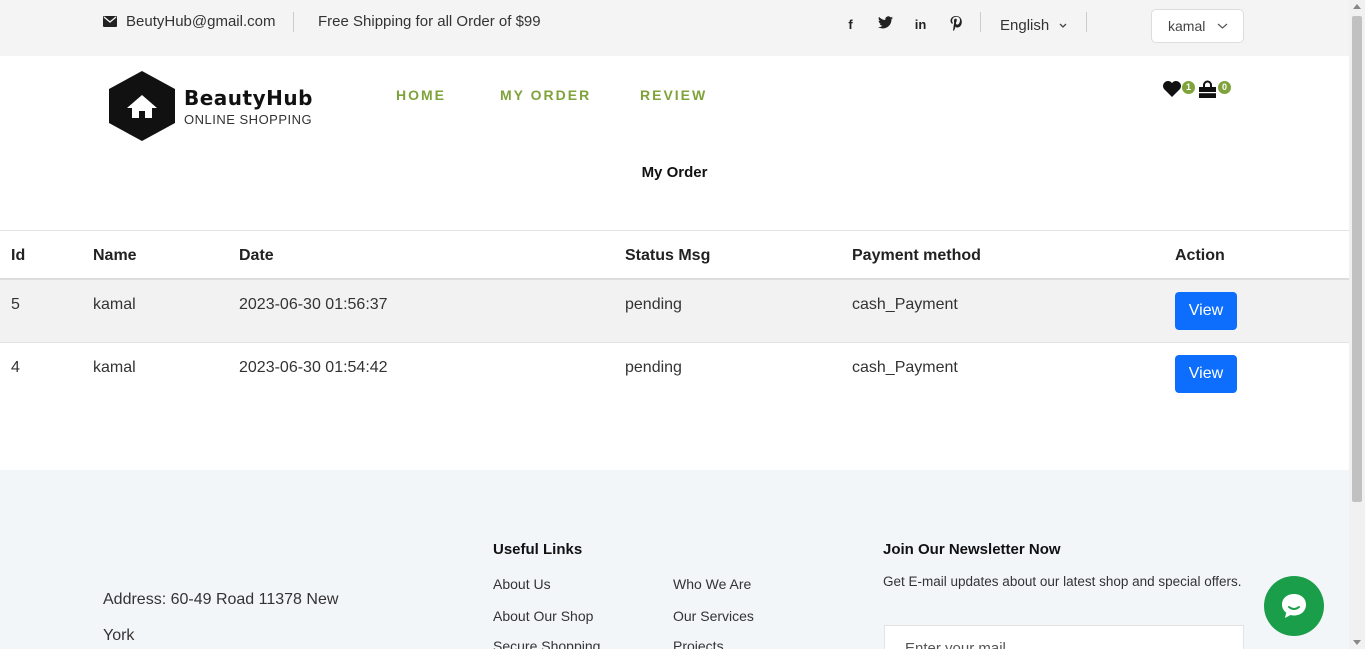 This screenshot has height=649, width=1365. What do you see at coordinates (903, 24) in the screenshot?
I see `social-links: f in` at bounding box center [903, 24].